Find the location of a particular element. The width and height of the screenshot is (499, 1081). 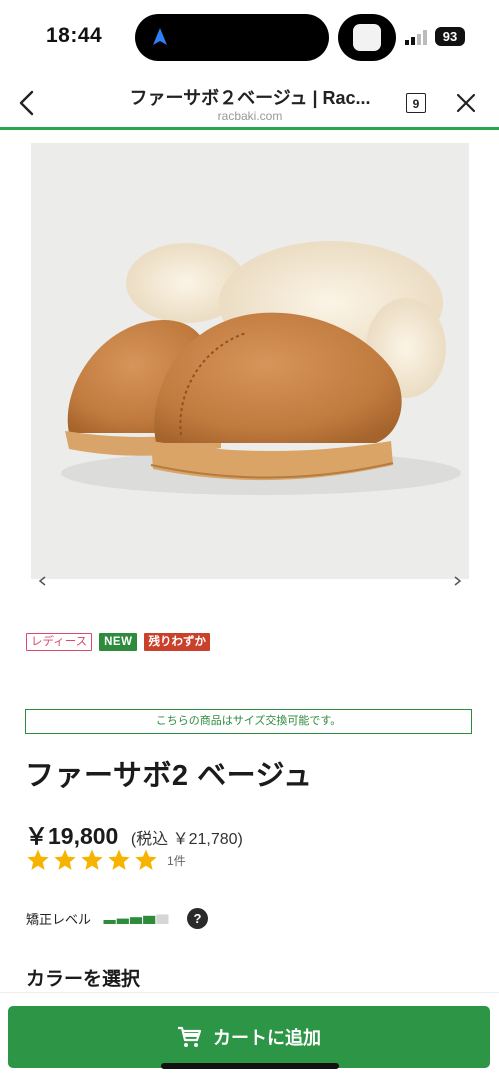

dynamic-island is located at coordinates (232, 37).